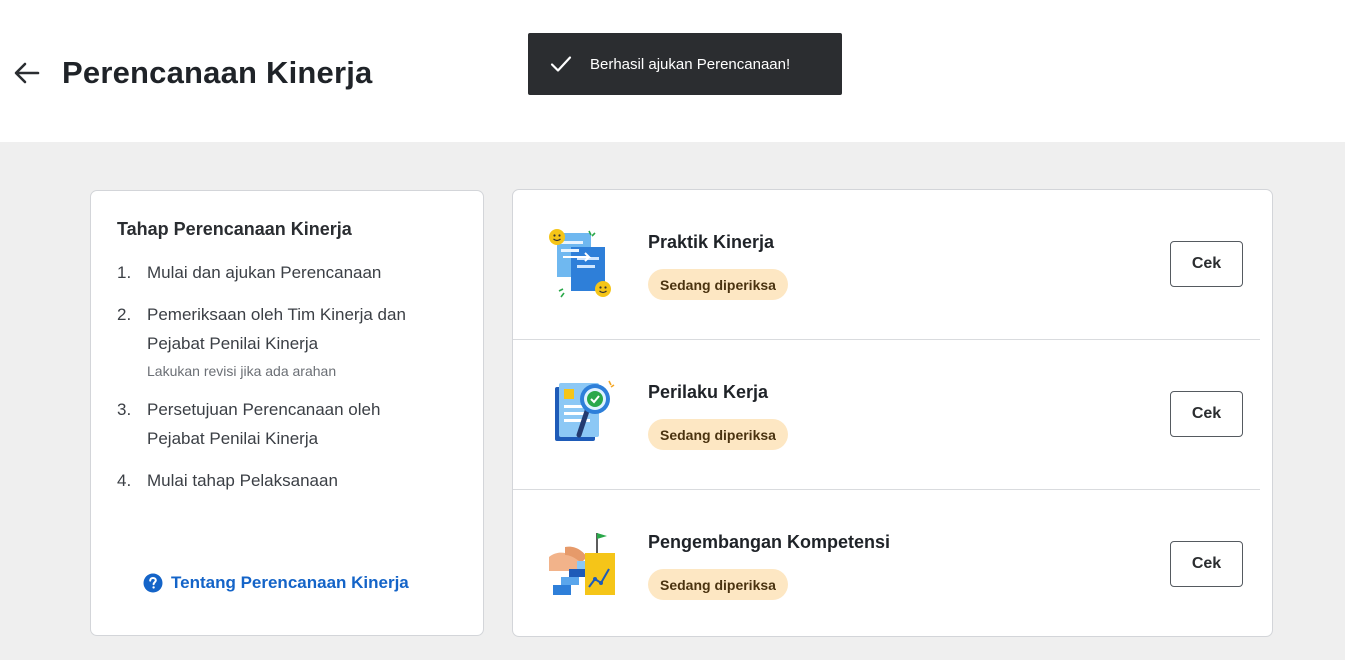 This screenshot has width=1345, height=660. Describe the element at coordinates (242, 480) in the screenshot. I see `step-text: Mulai tahap Pelaksanaan` at that location.